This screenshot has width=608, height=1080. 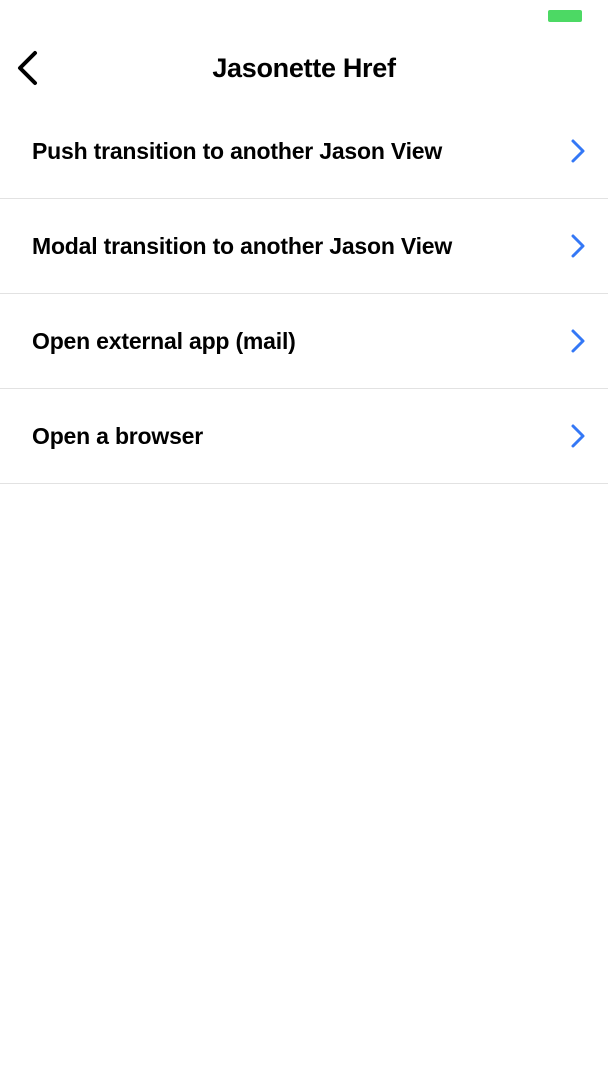 I want to click on list-item-open-browser: Open a browser, so click(x=304, y=436).